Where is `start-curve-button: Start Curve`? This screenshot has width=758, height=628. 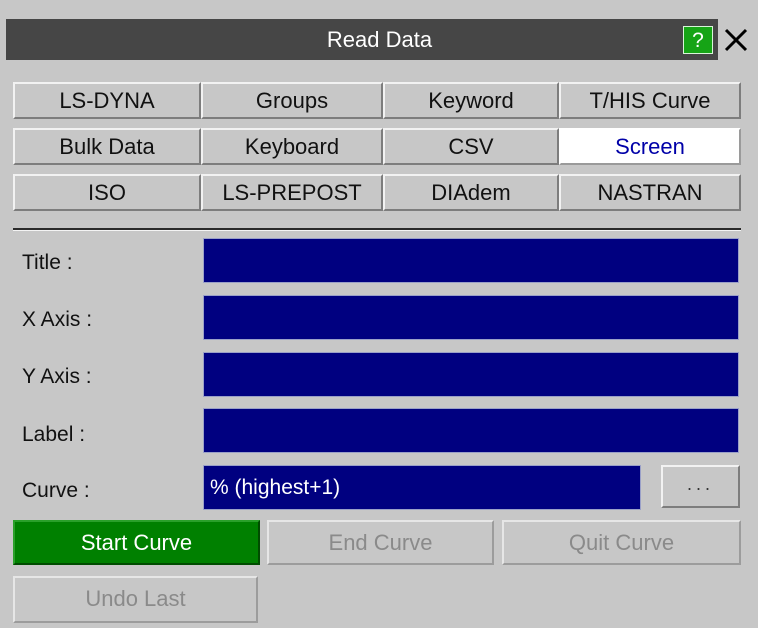
start-curve-button: Start Curve is located at coordinates (136, 542).